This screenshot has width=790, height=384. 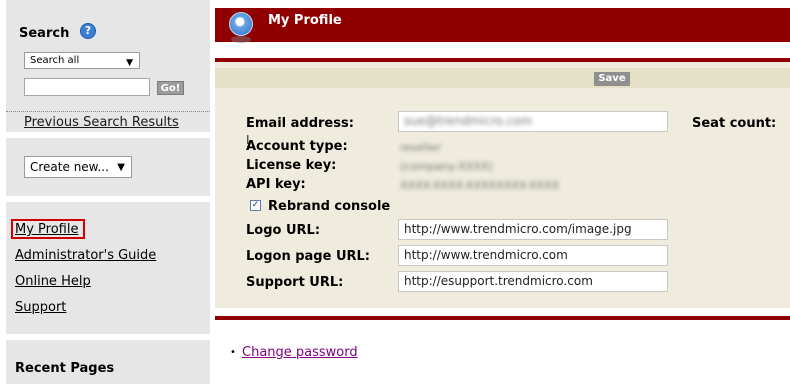 I want to click on logon-page-url-label: Logon page URL:, so click(x=308, y=256).